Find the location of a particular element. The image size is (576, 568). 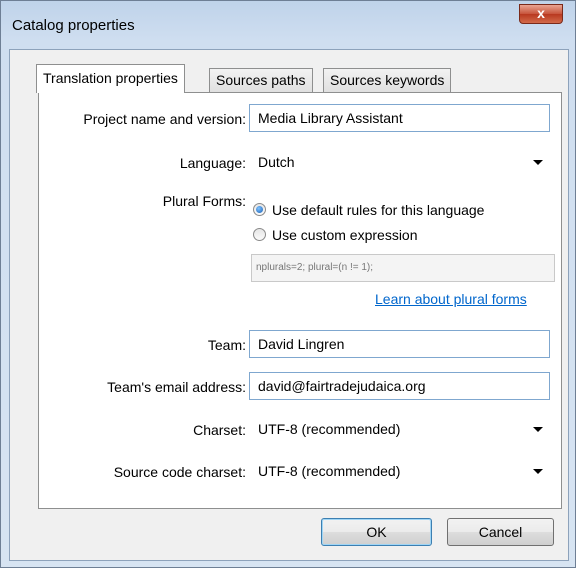

tab-sources-paths: Sources paths is located at coordinates (261, 80).